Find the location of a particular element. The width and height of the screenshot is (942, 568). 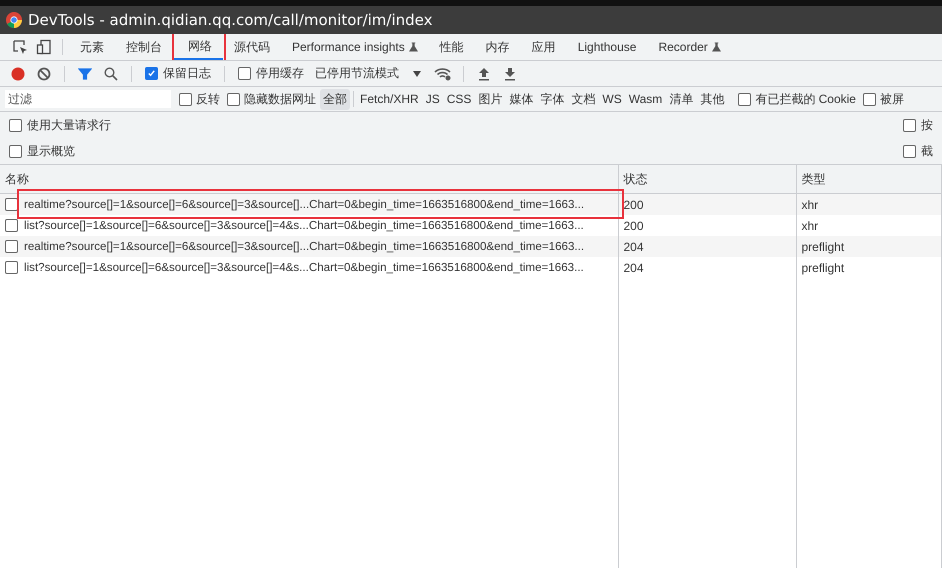

checkbox-label: 截 is located at coordinates (927, 151).